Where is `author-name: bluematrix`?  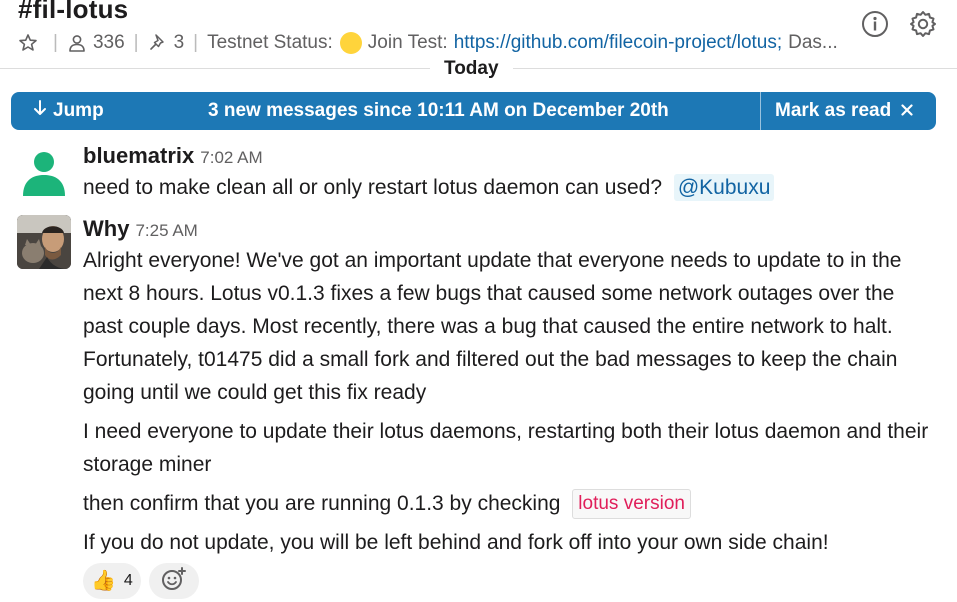 author-name: bluematrix is located at coordinates (138, 156).